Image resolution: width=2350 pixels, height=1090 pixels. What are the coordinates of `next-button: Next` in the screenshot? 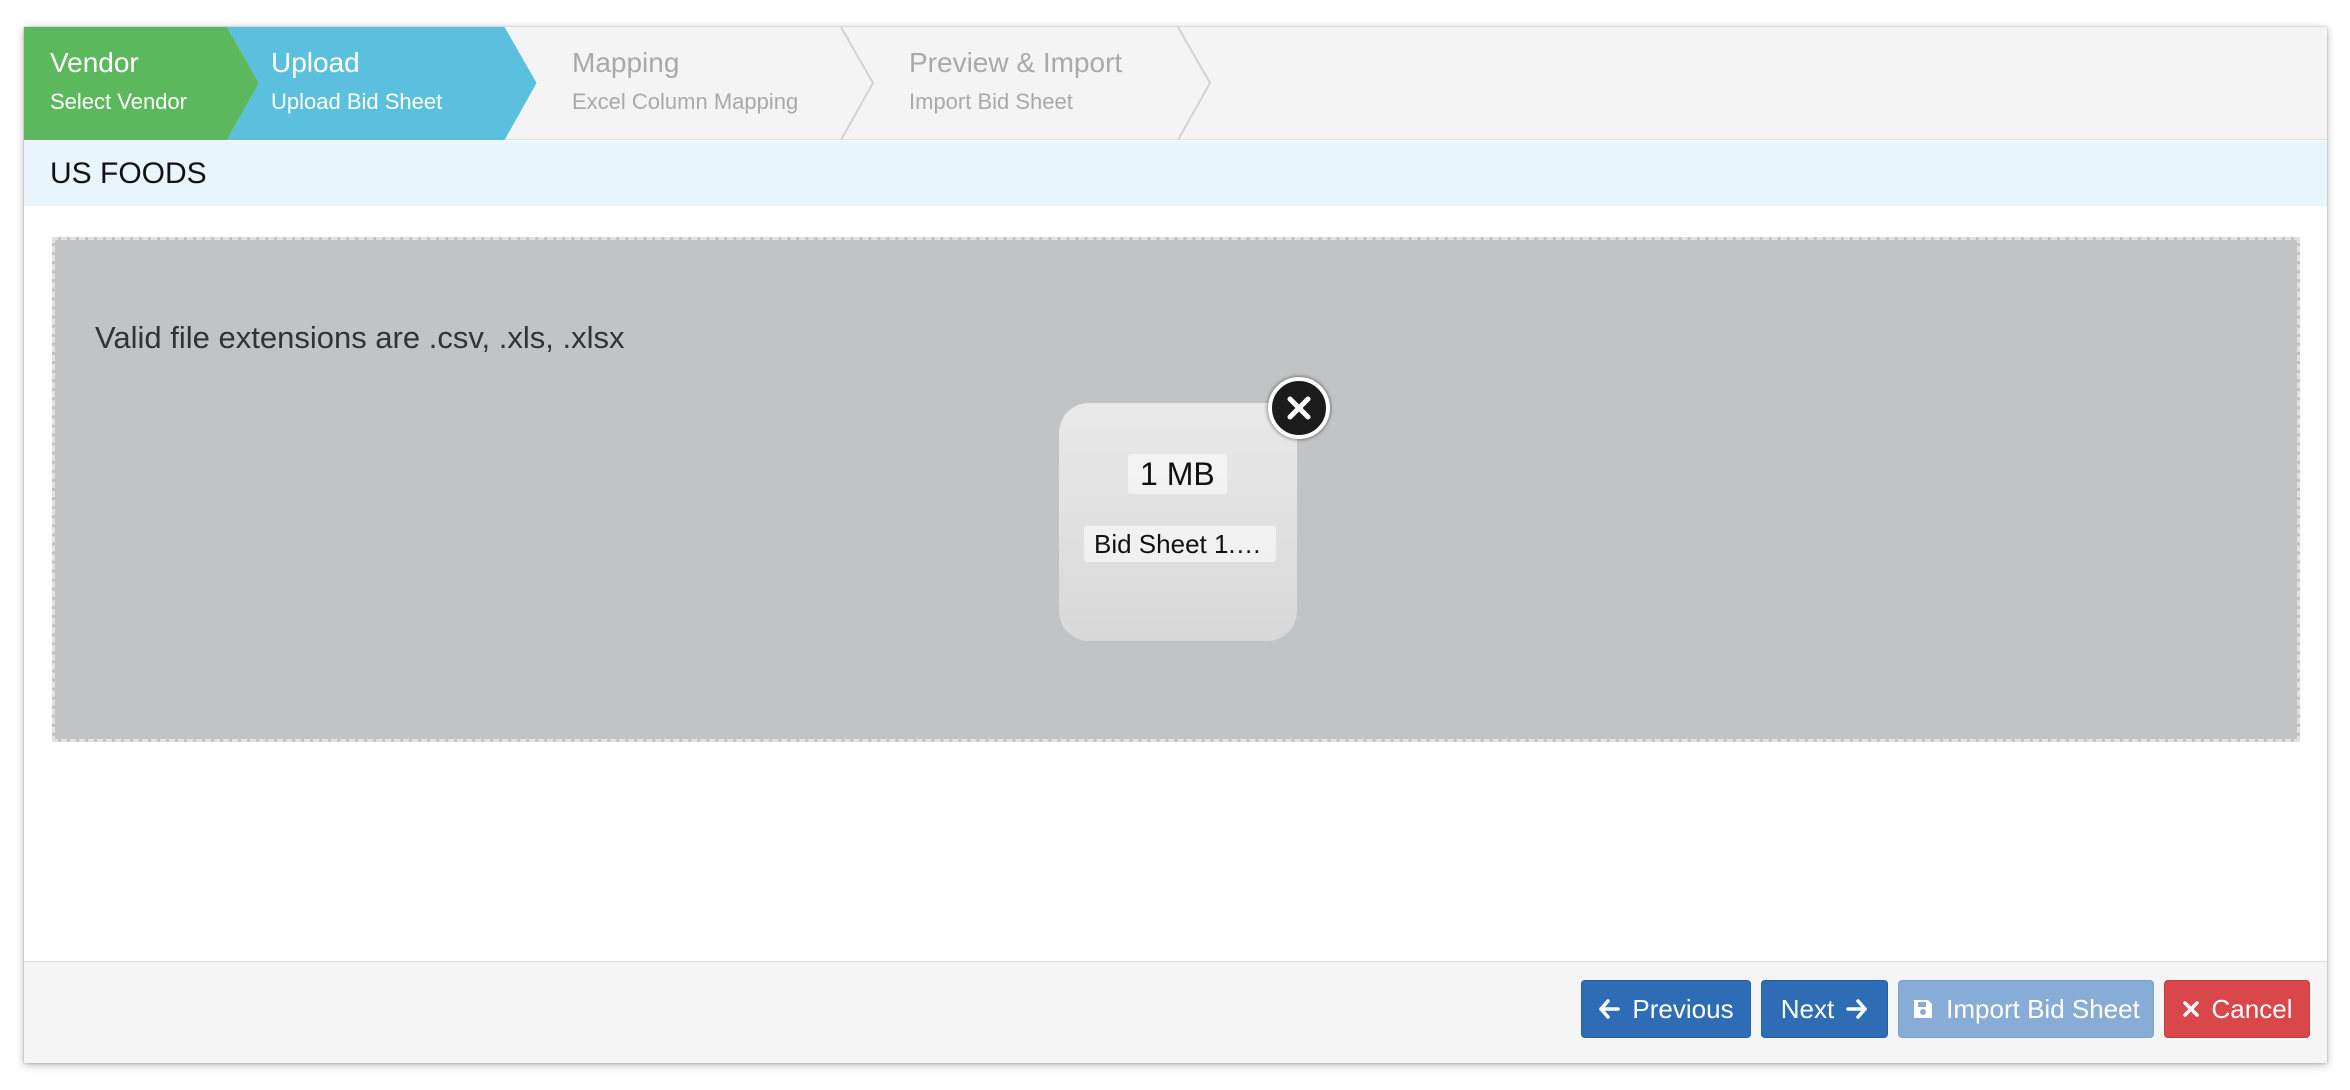 It's located at (1824, 1009).